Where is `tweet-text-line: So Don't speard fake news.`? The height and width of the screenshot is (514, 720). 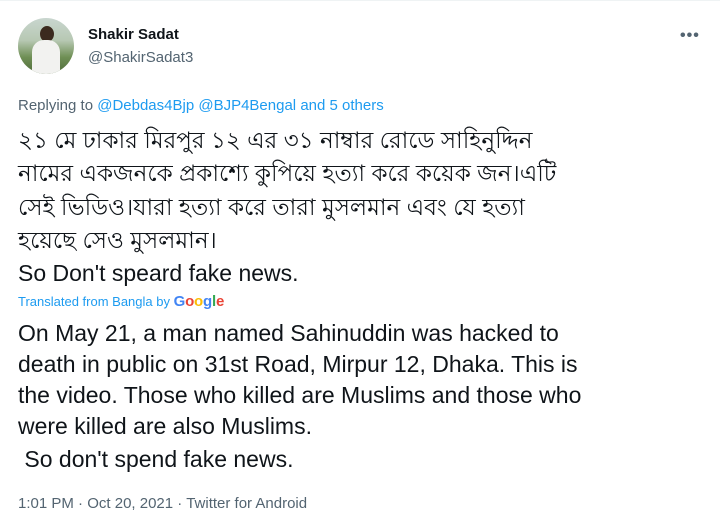 tweet-text-line: So Don't speard fake news. is located at coordinates (158, 273).